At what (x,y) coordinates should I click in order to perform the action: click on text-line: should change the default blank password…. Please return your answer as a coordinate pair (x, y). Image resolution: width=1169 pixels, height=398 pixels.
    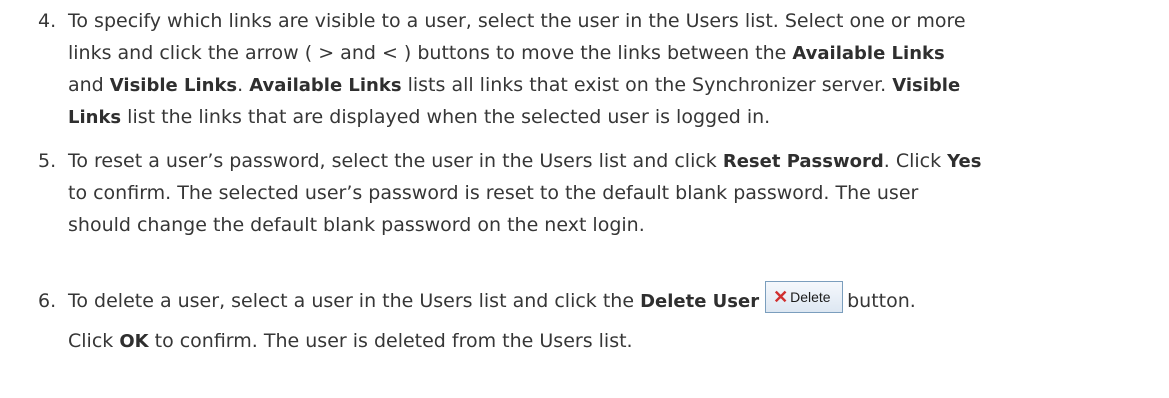
    Looking at the image, I should click on (613, 225).